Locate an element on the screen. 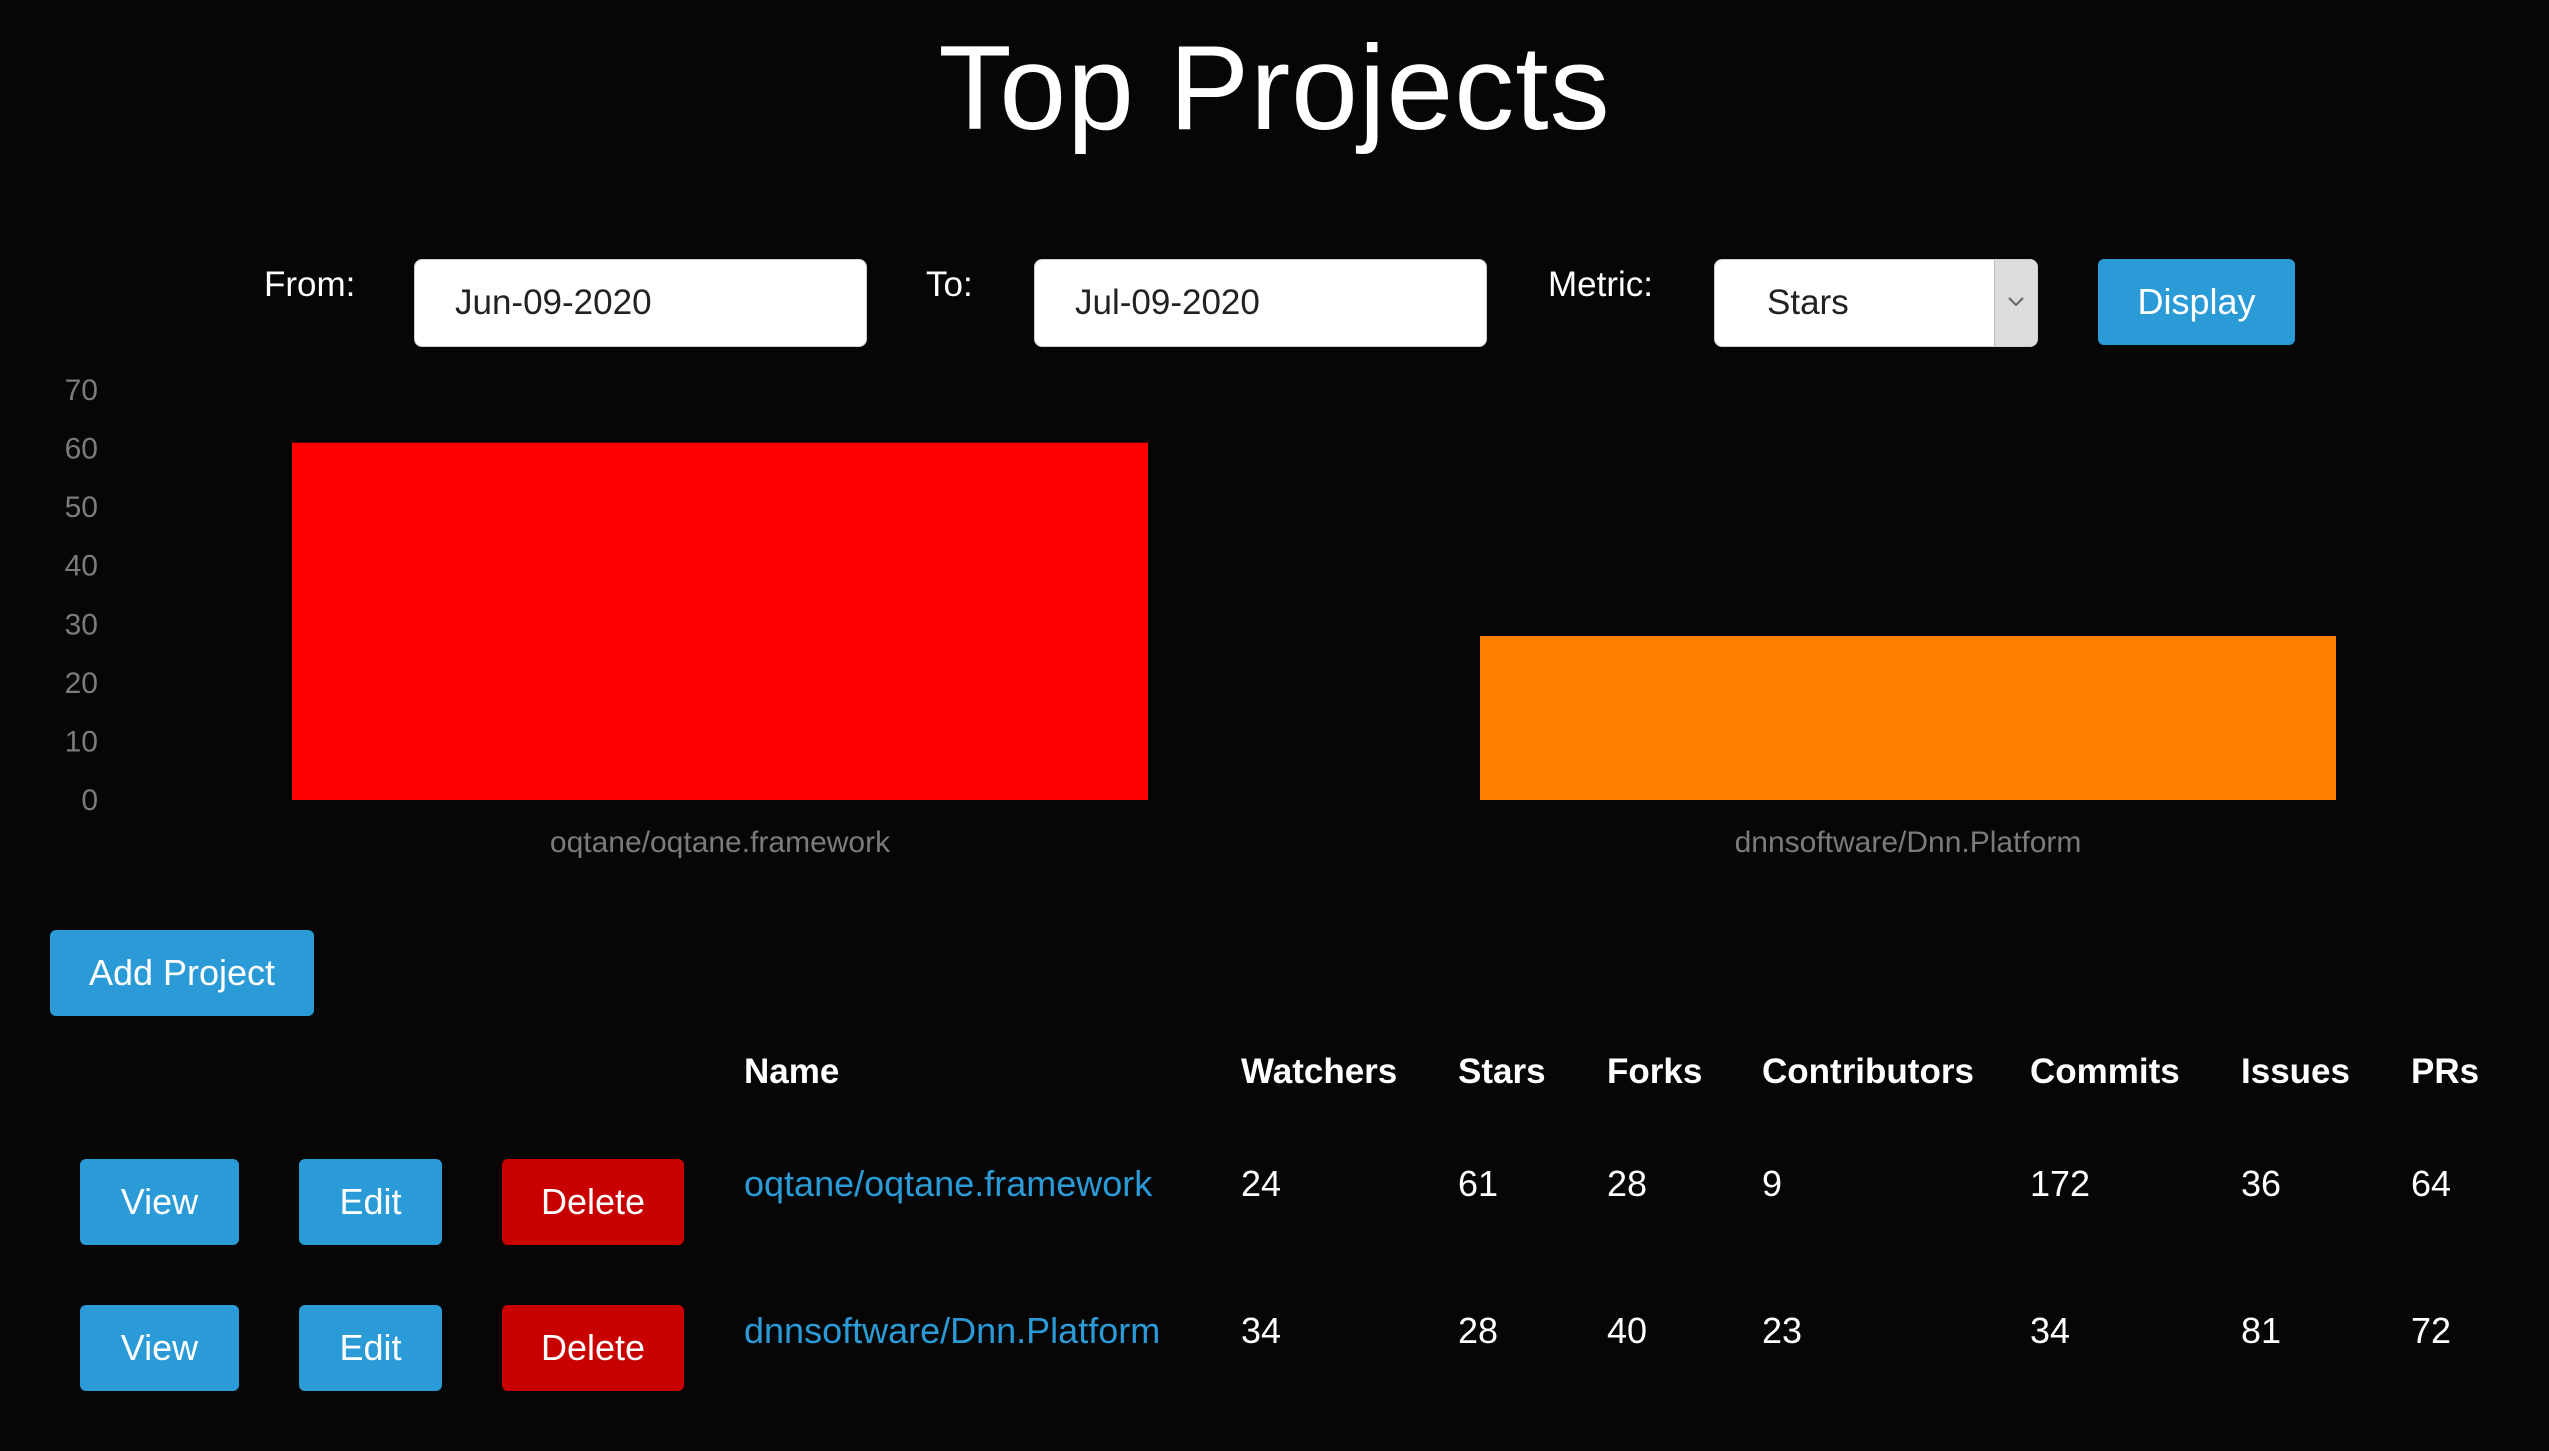 The width and height of the screenshot is (2549, 1451). column-header-issues: Issues is located at coordinates (2295, 1071).